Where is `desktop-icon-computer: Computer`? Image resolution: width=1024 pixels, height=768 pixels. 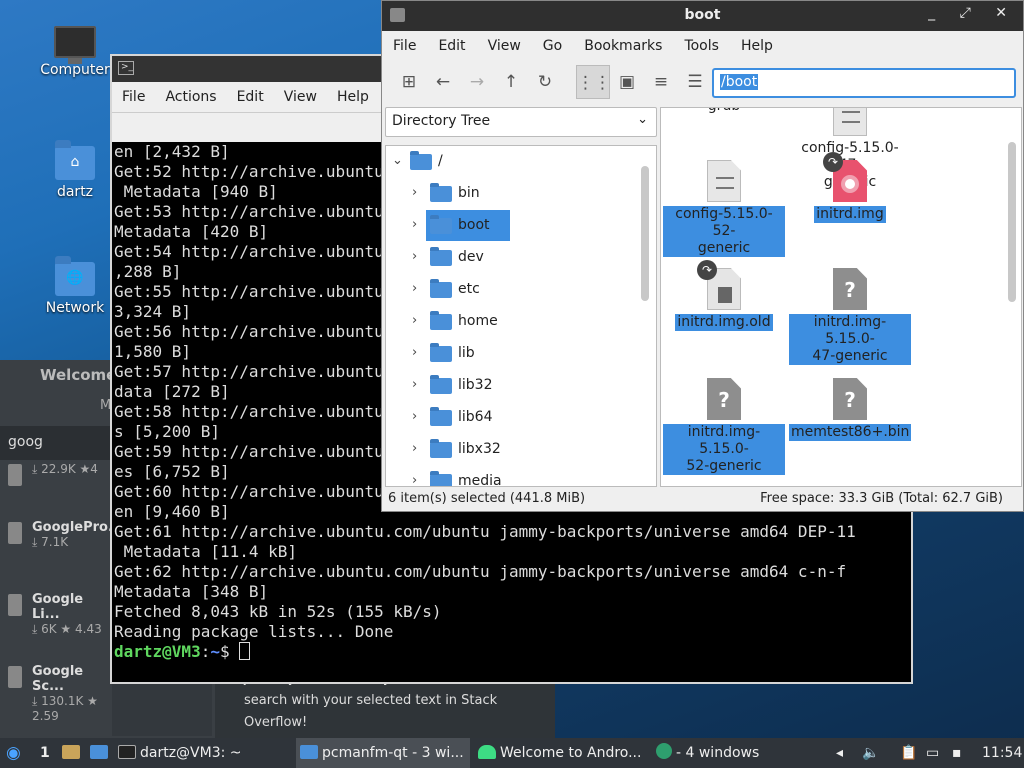
desktop-icon-computer: Computer is located at coordinates (75, 52).